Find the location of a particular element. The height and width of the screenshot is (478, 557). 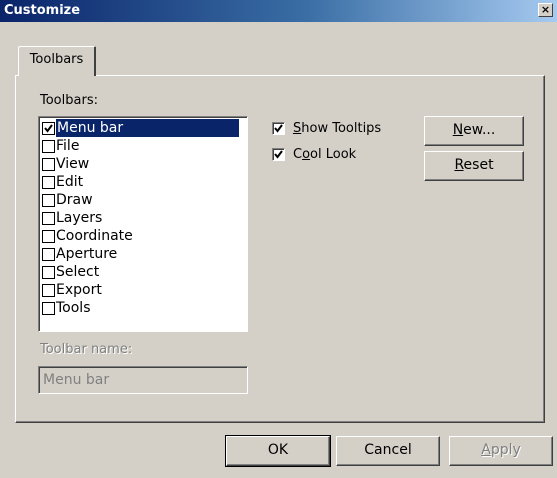

list-item-label: Draw is located at coordinates (74, 200).